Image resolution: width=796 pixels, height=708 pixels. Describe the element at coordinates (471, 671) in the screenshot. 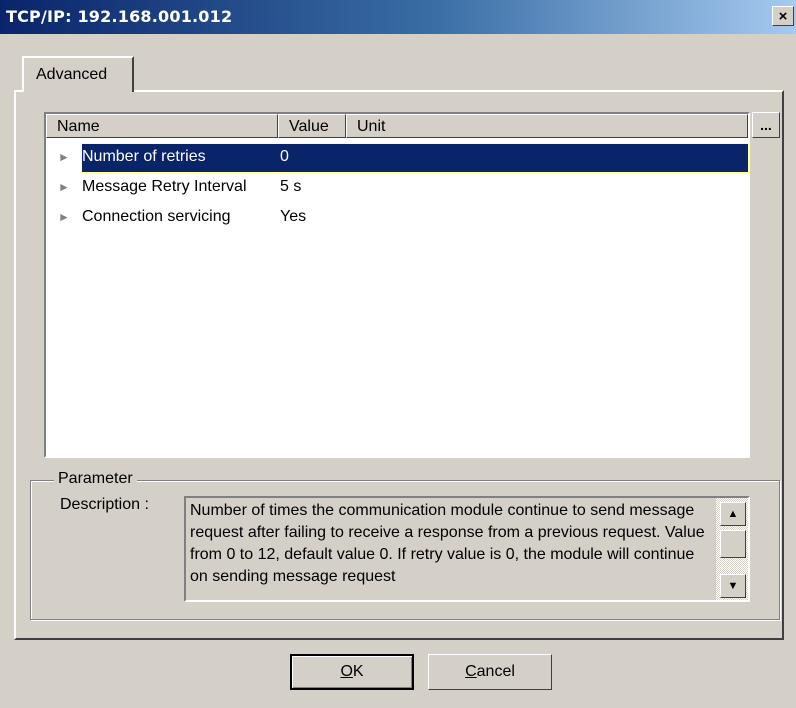

I see `cancel-accelerator: C` at that location.